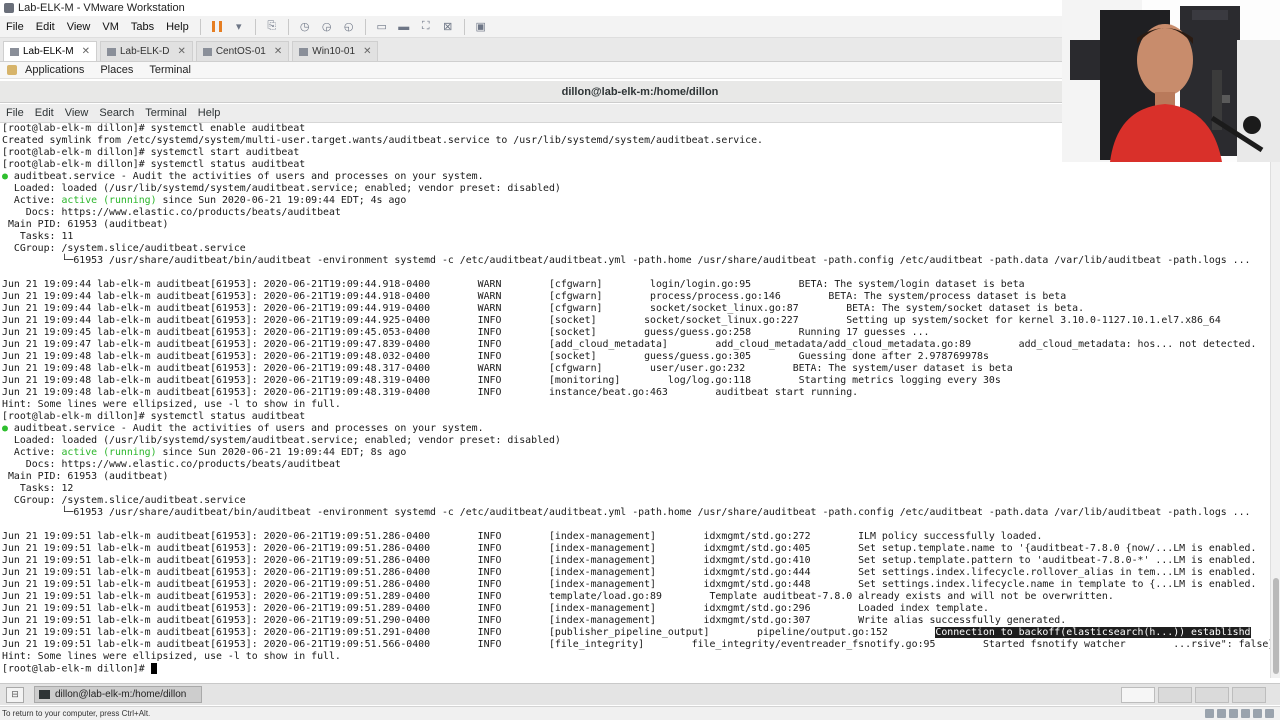 The width and height of the screenshot is (1280, 720). Describe the element at coordinates (44, 113) in the screenshot. I see `term-menu-edit: Edit` at that location.